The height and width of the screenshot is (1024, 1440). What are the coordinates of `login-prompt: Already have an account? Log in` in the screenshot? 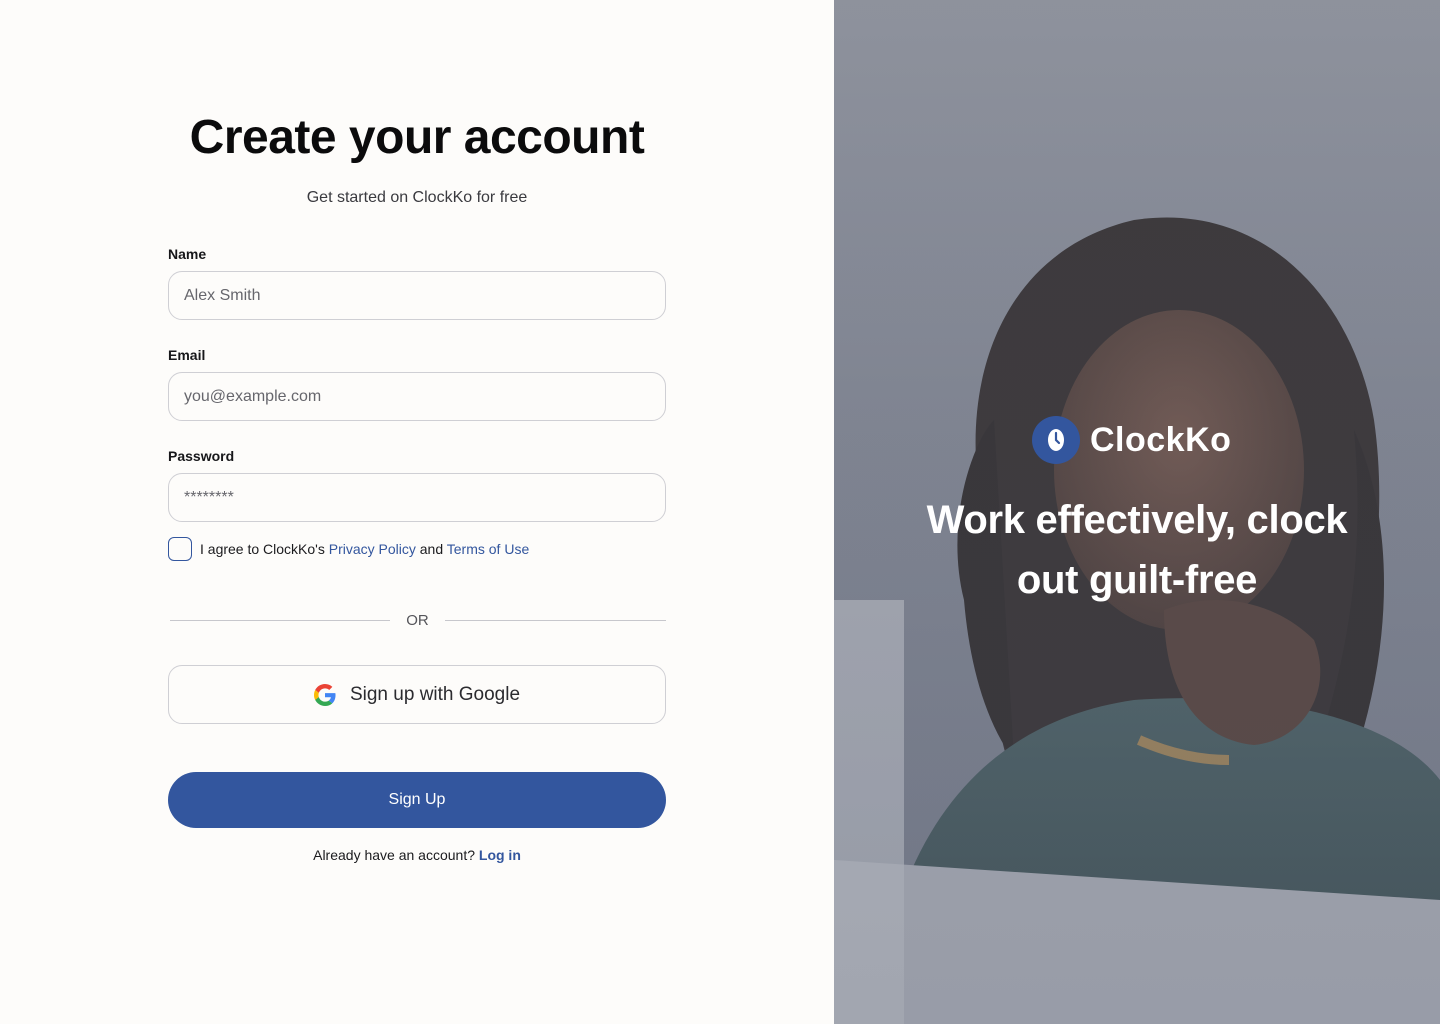 It's located at (417, 855).